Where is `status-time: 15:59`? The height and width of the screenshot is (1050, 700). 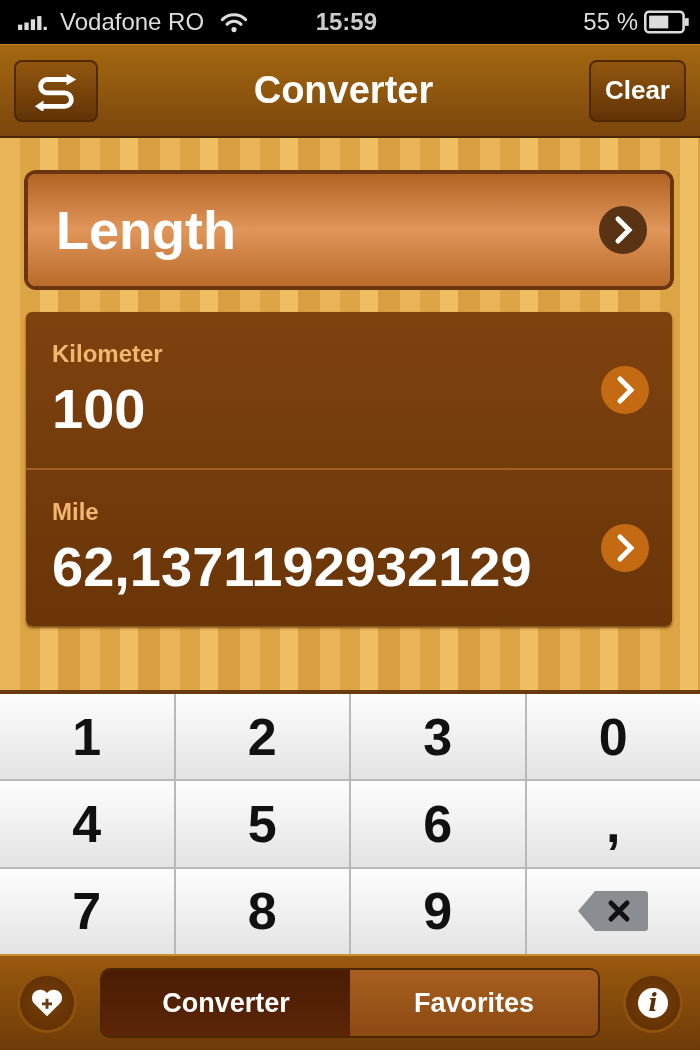 status-time: 15:59 is located at coordinates (347, 22).